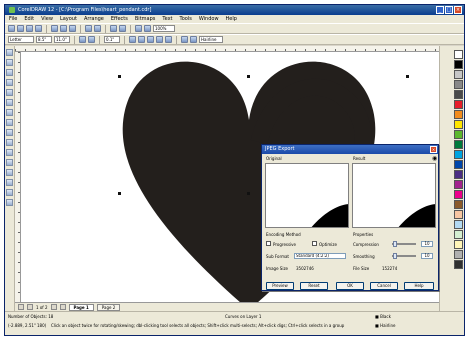  I want to click on menu-arrange: Arrange, so click(94, 19).